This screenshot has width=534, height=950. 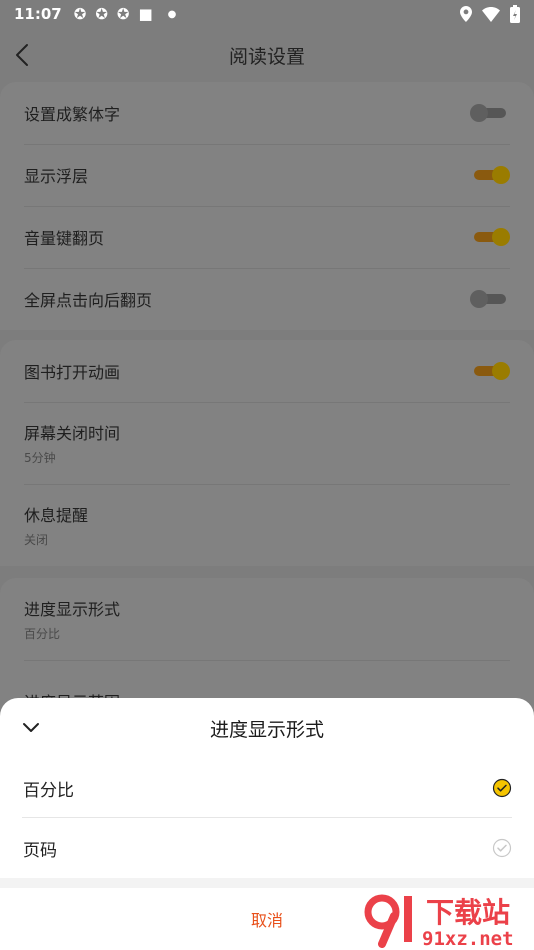 I want to click on setting-traditional-chinese: 设置成繁体字, so click(x=267, y=113).